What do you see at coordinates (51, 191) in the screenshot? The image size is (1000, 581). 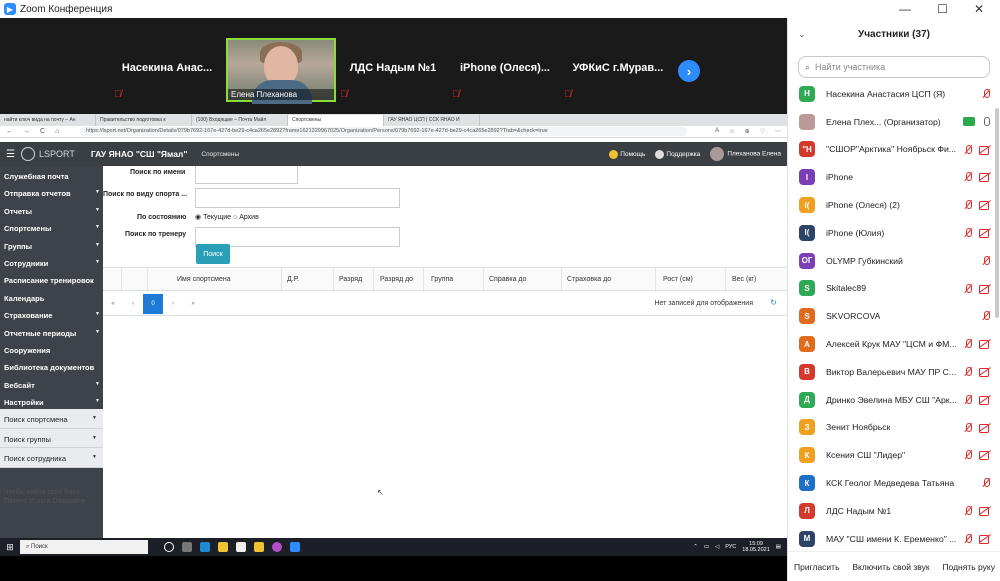 I see `sidebar-item: Отправка отчетов ▼` at bounding box center [51, 191].